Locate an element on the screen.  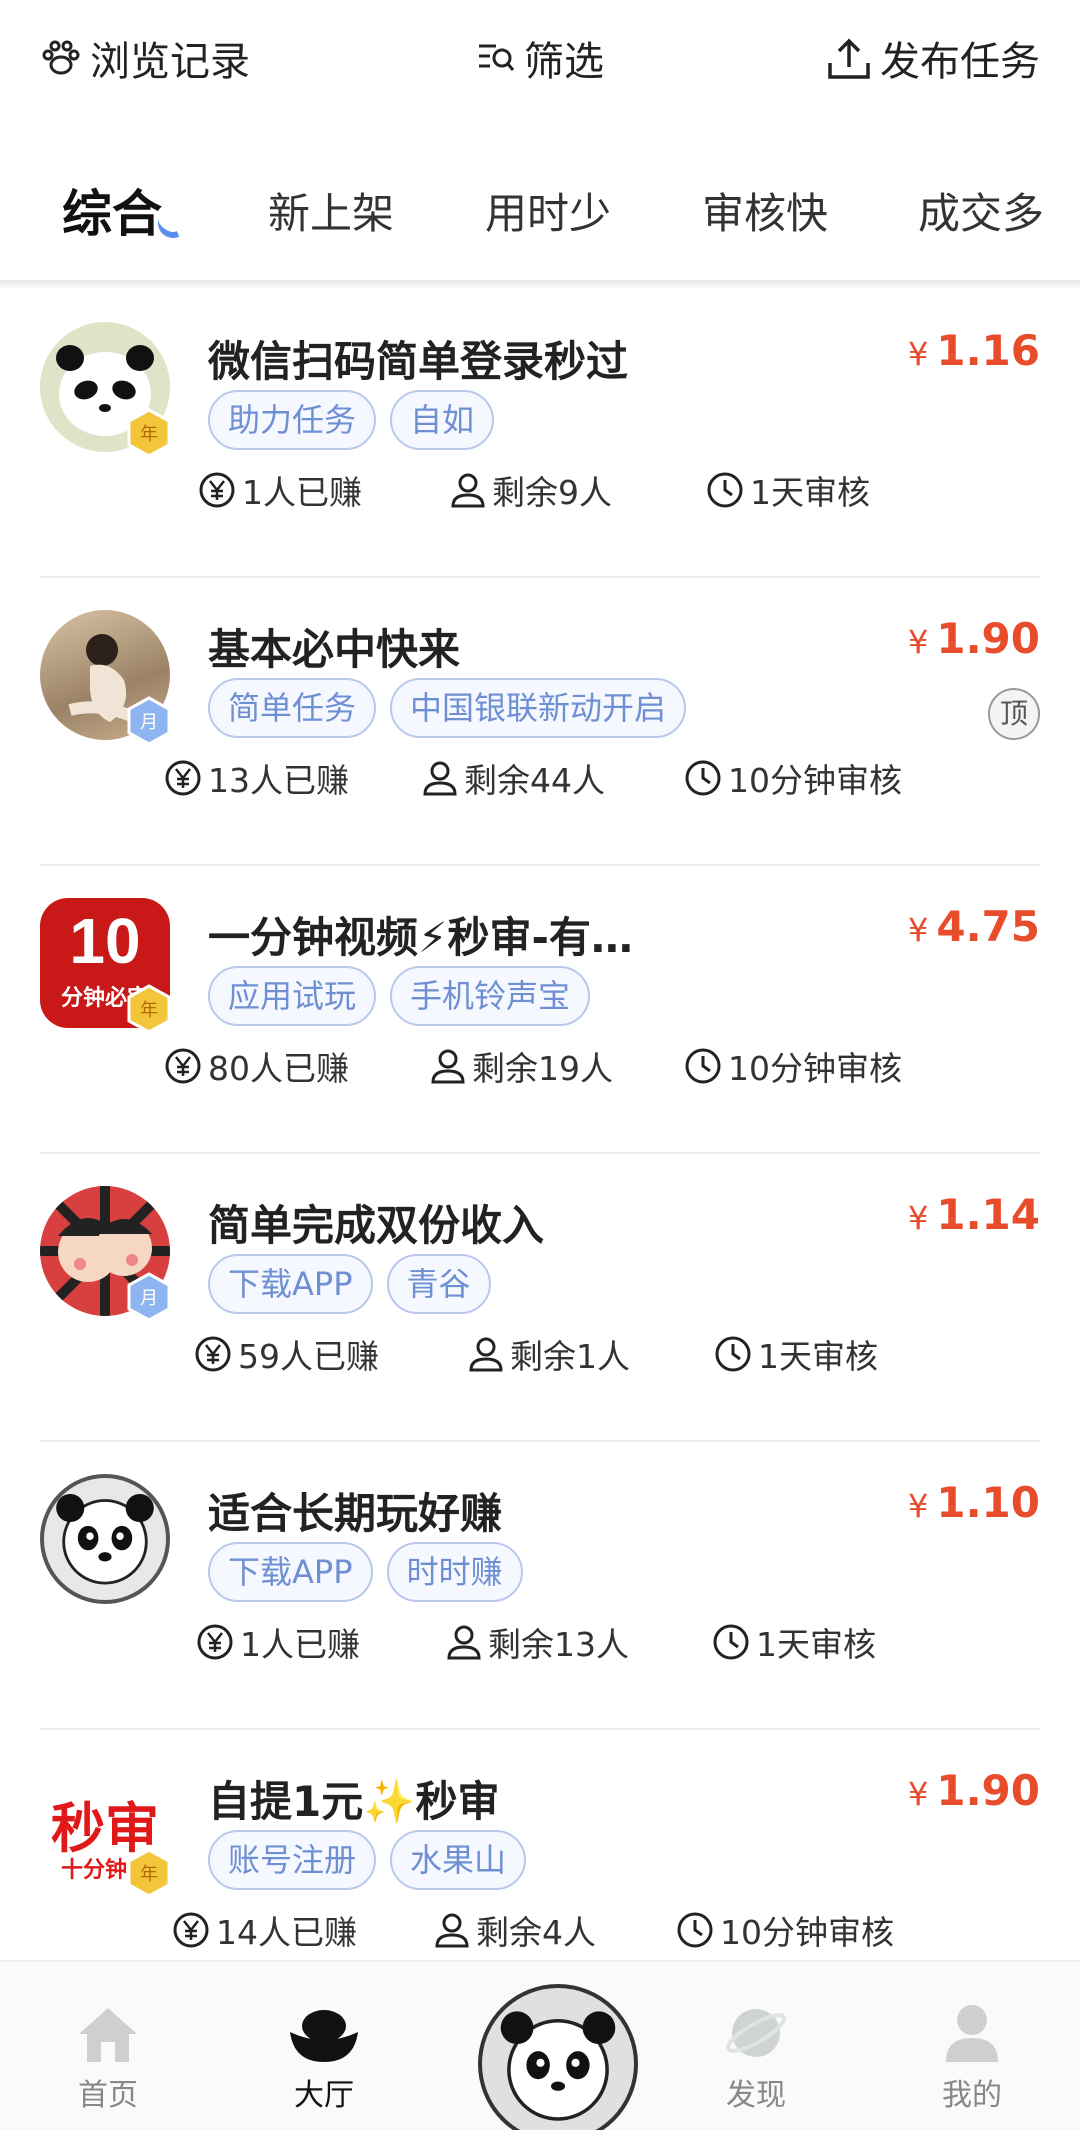
pinned-badge: 顶 is located at coordinates (1014, 714).